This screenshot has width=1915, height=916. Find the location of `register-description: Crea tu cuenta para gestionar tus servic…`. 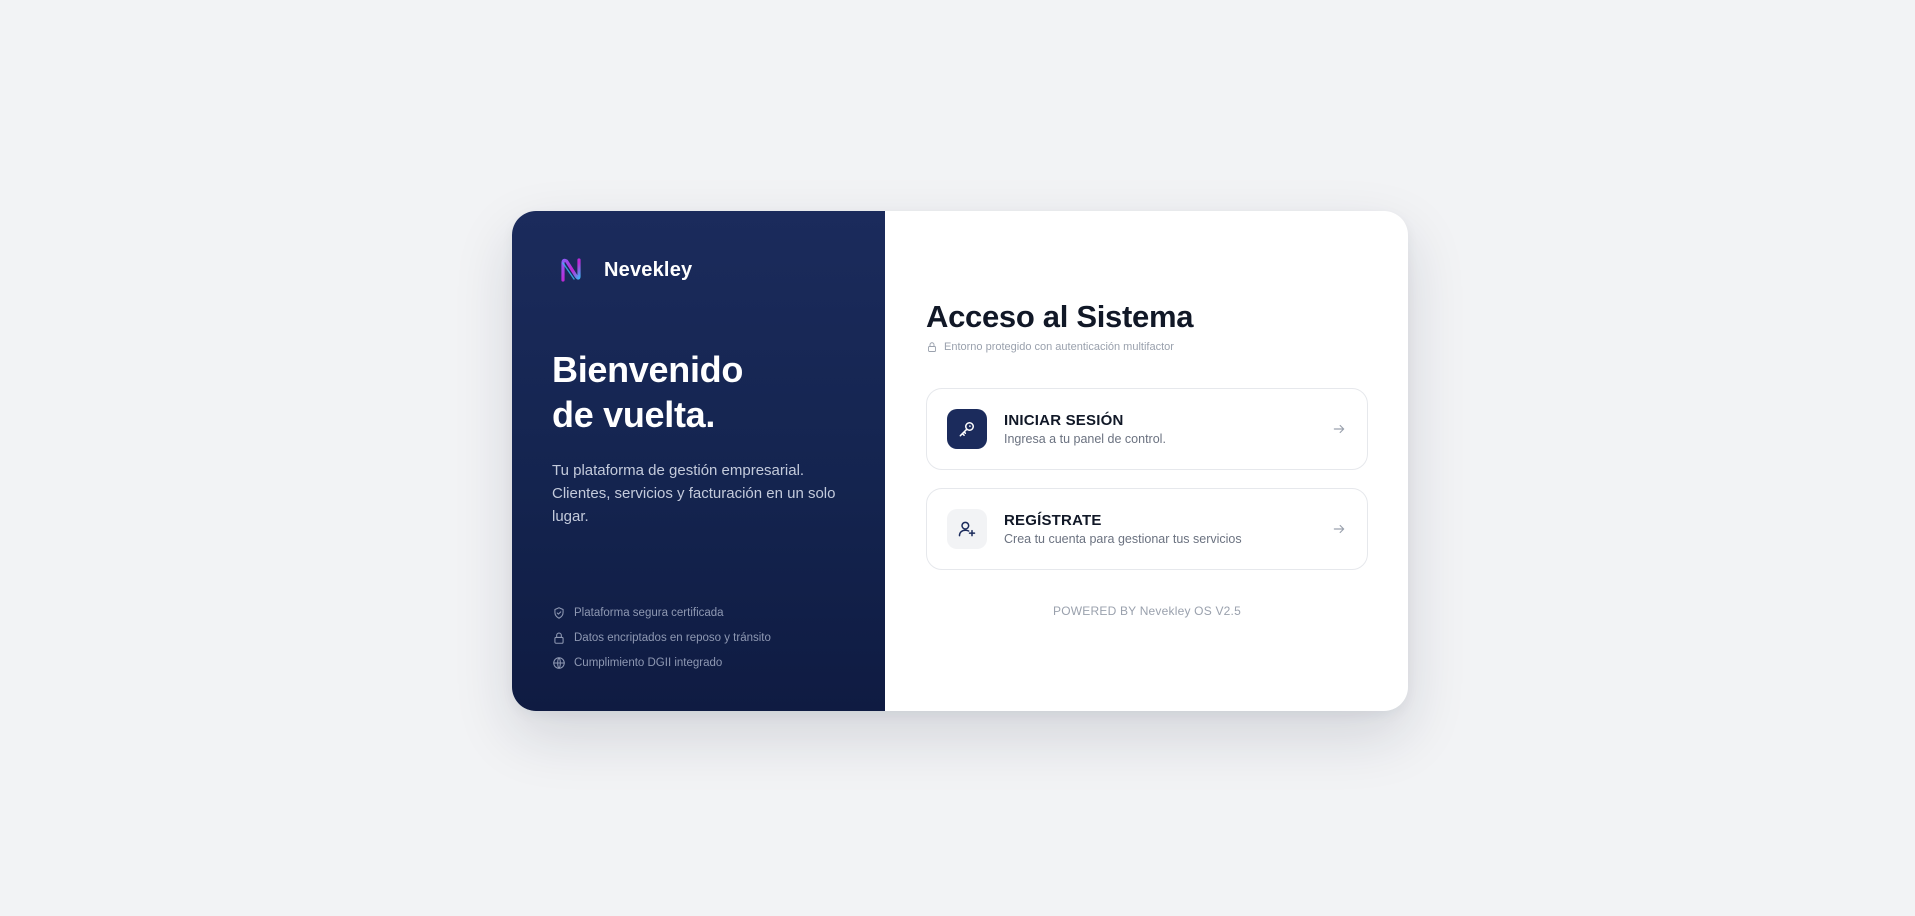

register-description: Crea tu cuenta para gestionar tus servic… is located at coordinates (1123, 539).